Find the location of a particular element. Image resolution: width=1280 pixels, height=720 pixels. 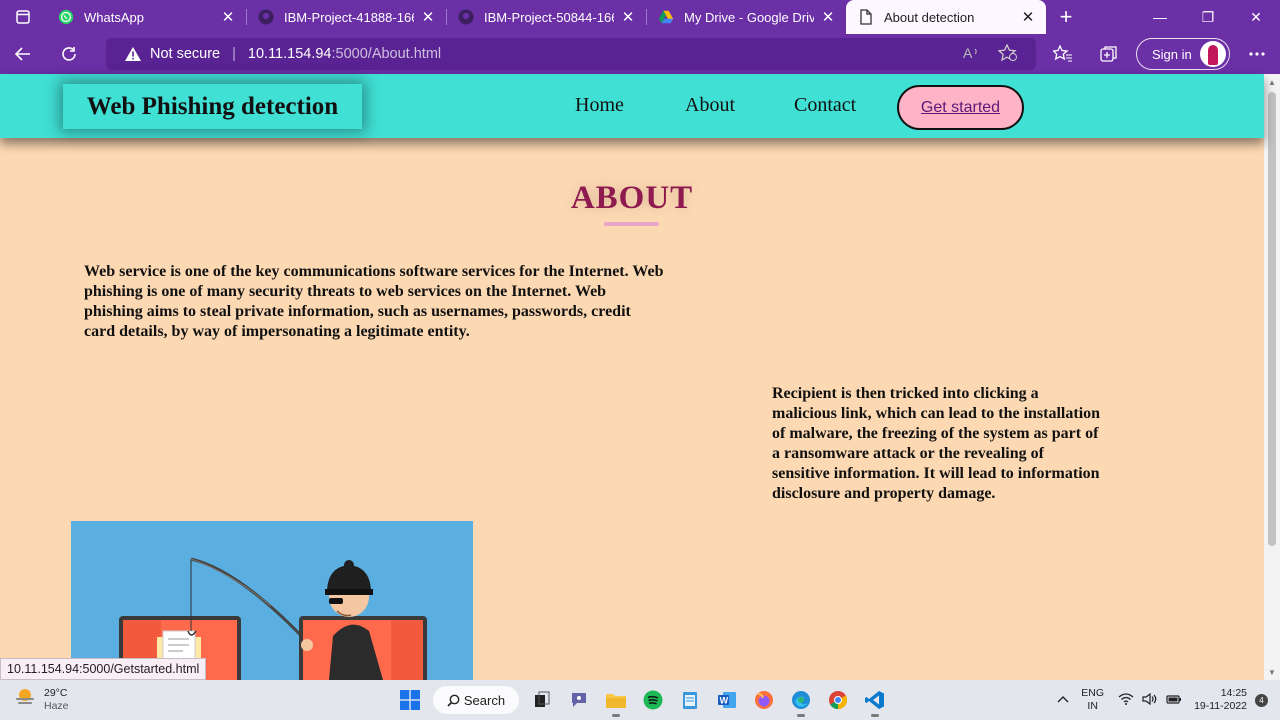

tab-google-drive: My Drive - Google Drive ✕ is located at coordinates (746, 17).